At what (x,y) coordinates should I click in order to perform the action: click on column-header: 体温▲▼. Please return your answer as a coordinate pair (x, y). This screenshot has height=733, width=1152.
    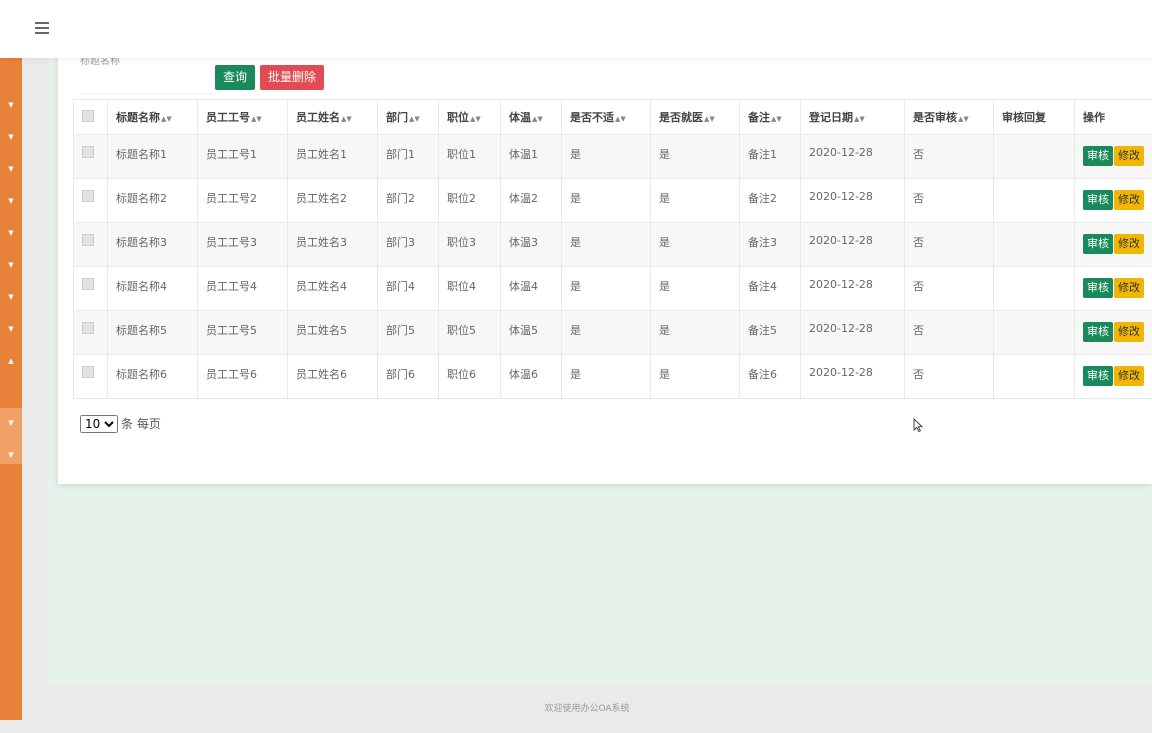
    Looking at the image, I should click on (531, 117).